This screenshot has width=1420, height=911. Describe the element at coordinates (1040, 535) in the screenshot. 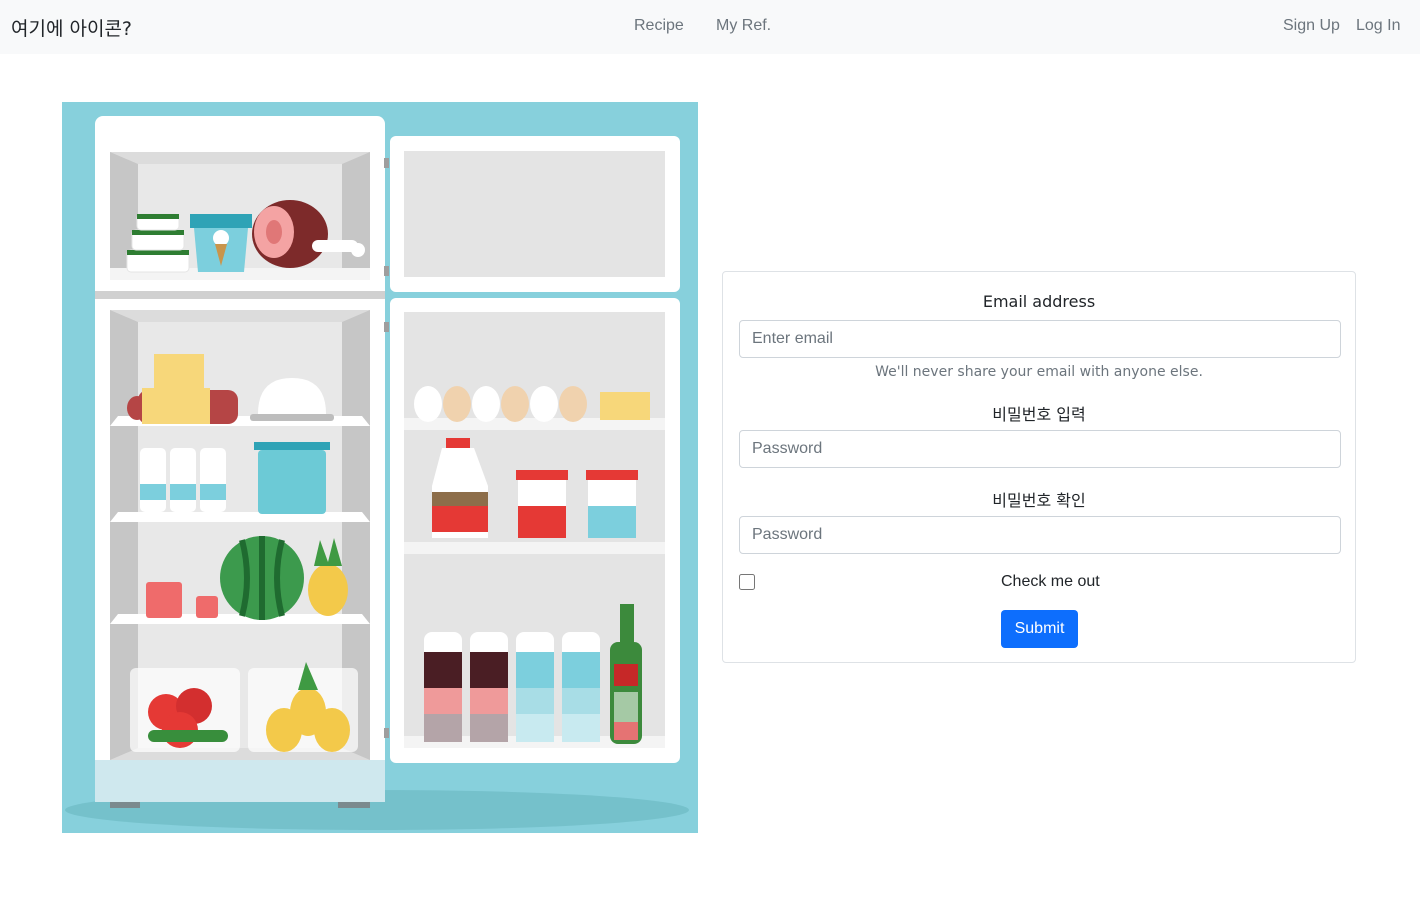

I see `password-confirm-input` at that location.